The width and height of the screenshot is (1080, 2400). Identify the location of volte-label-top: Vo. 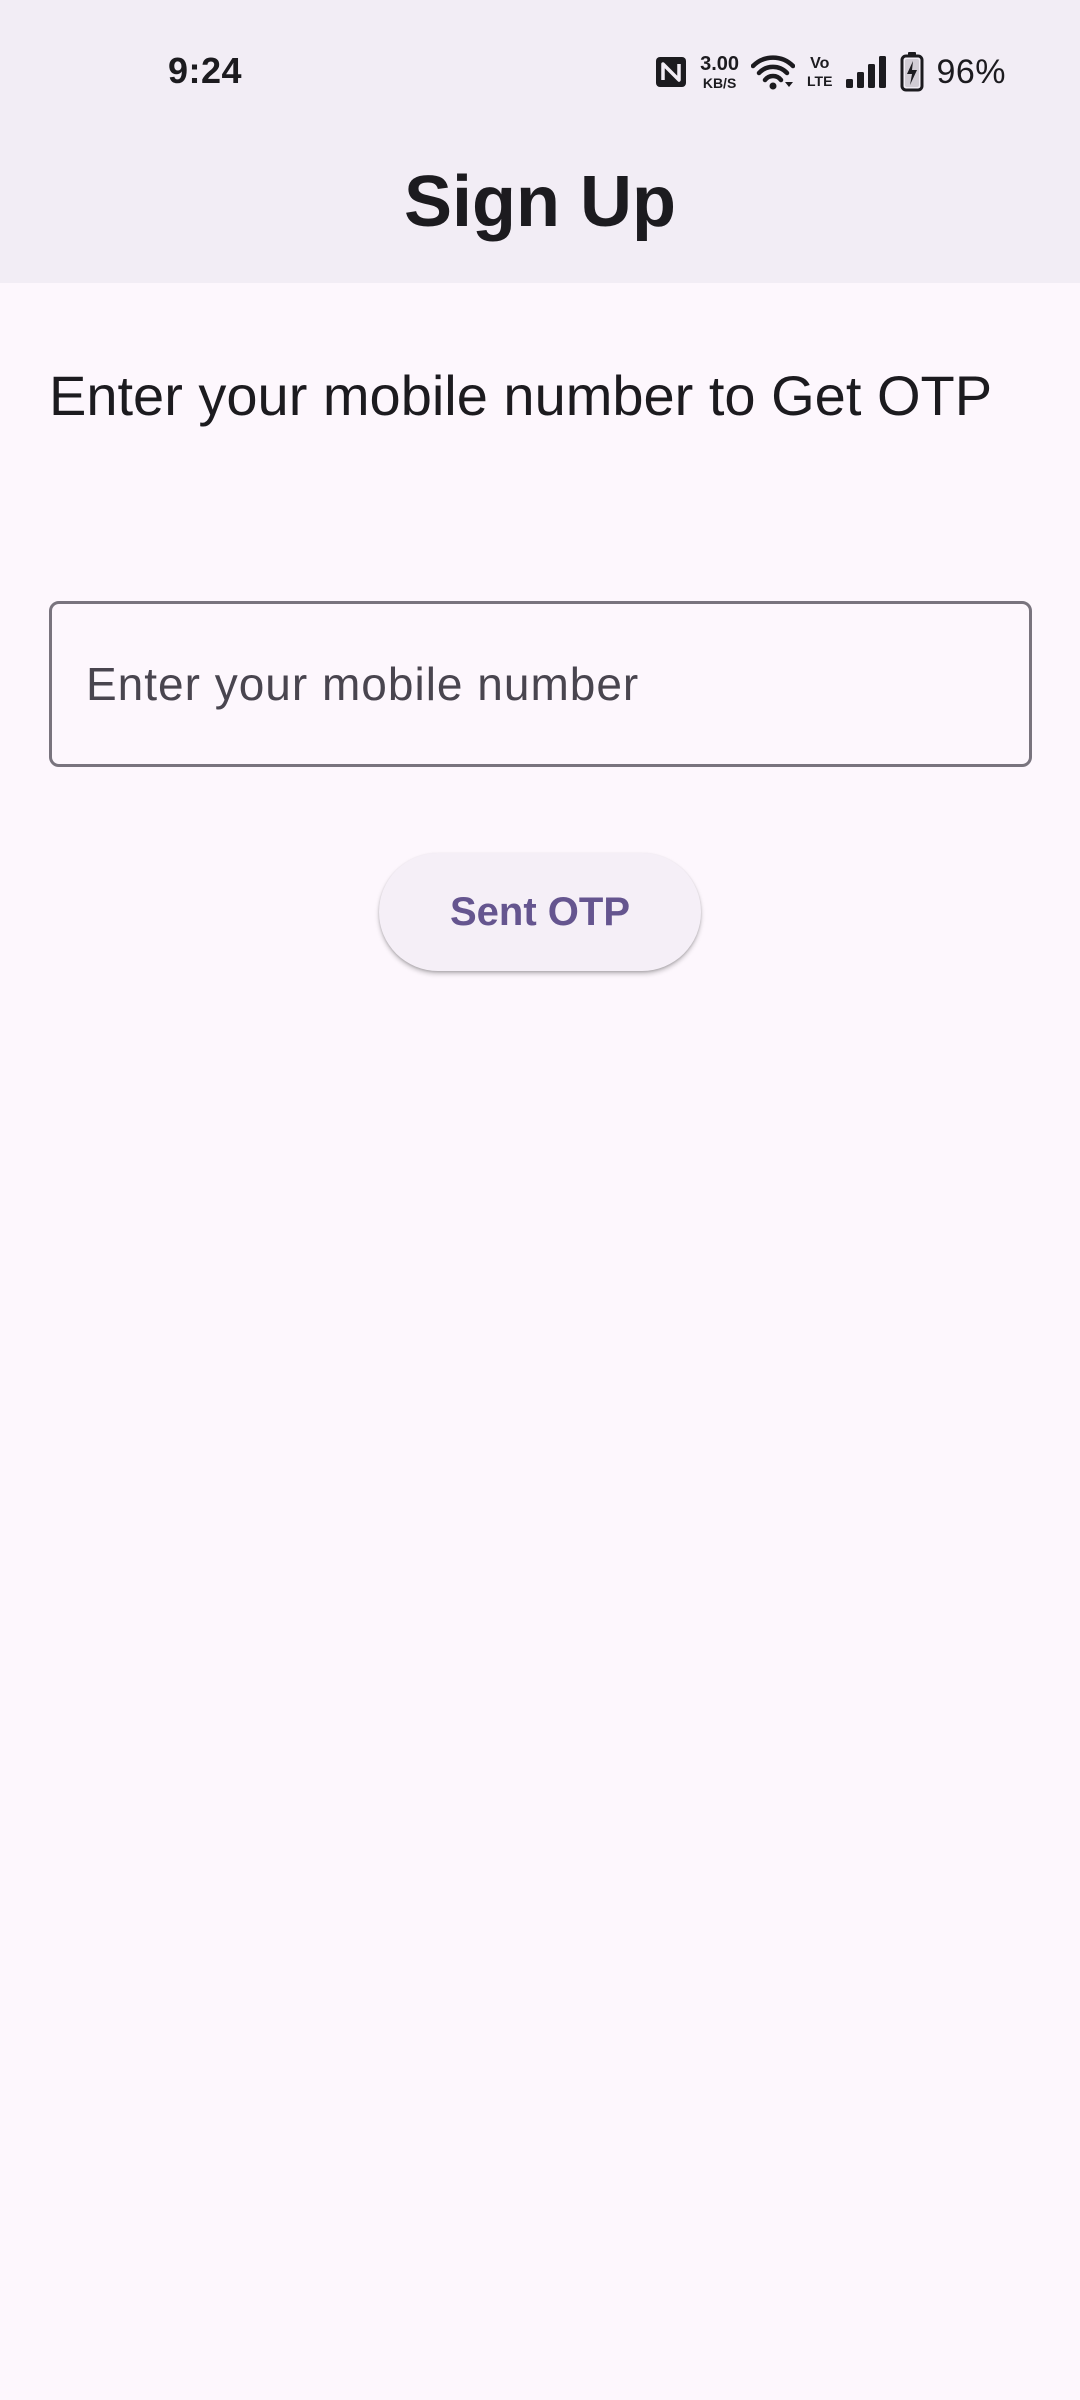
(820, 63).